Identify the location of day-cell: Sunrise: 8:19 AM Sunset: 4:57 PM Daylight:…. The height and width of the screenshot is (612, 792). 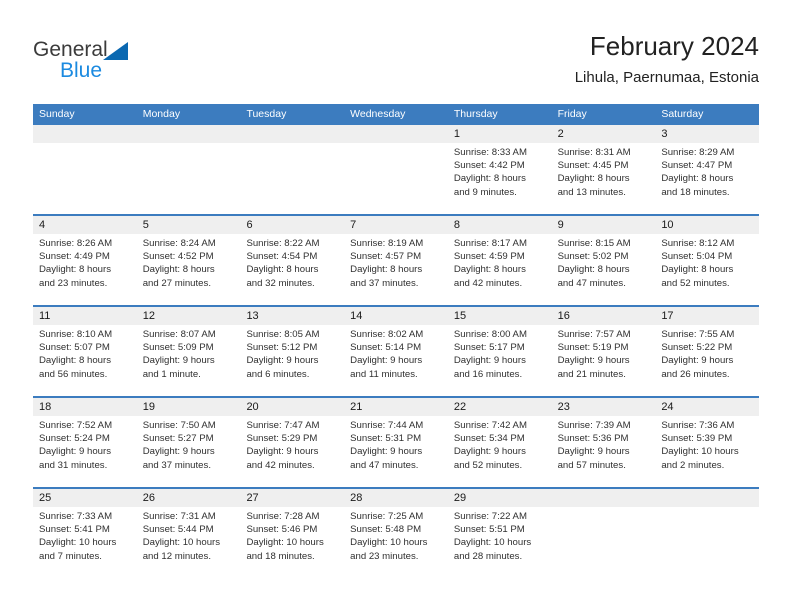
(396, 269).